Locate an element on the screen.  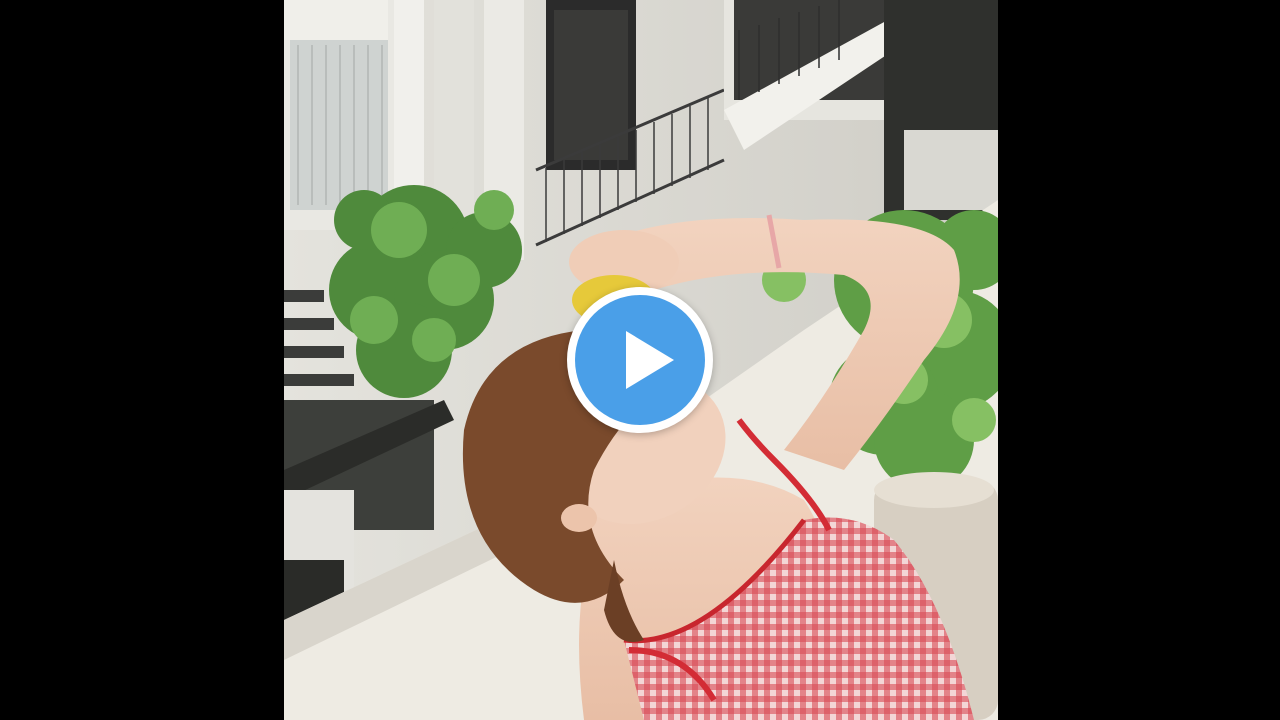
play-icon is located at coordinates (640, 360).